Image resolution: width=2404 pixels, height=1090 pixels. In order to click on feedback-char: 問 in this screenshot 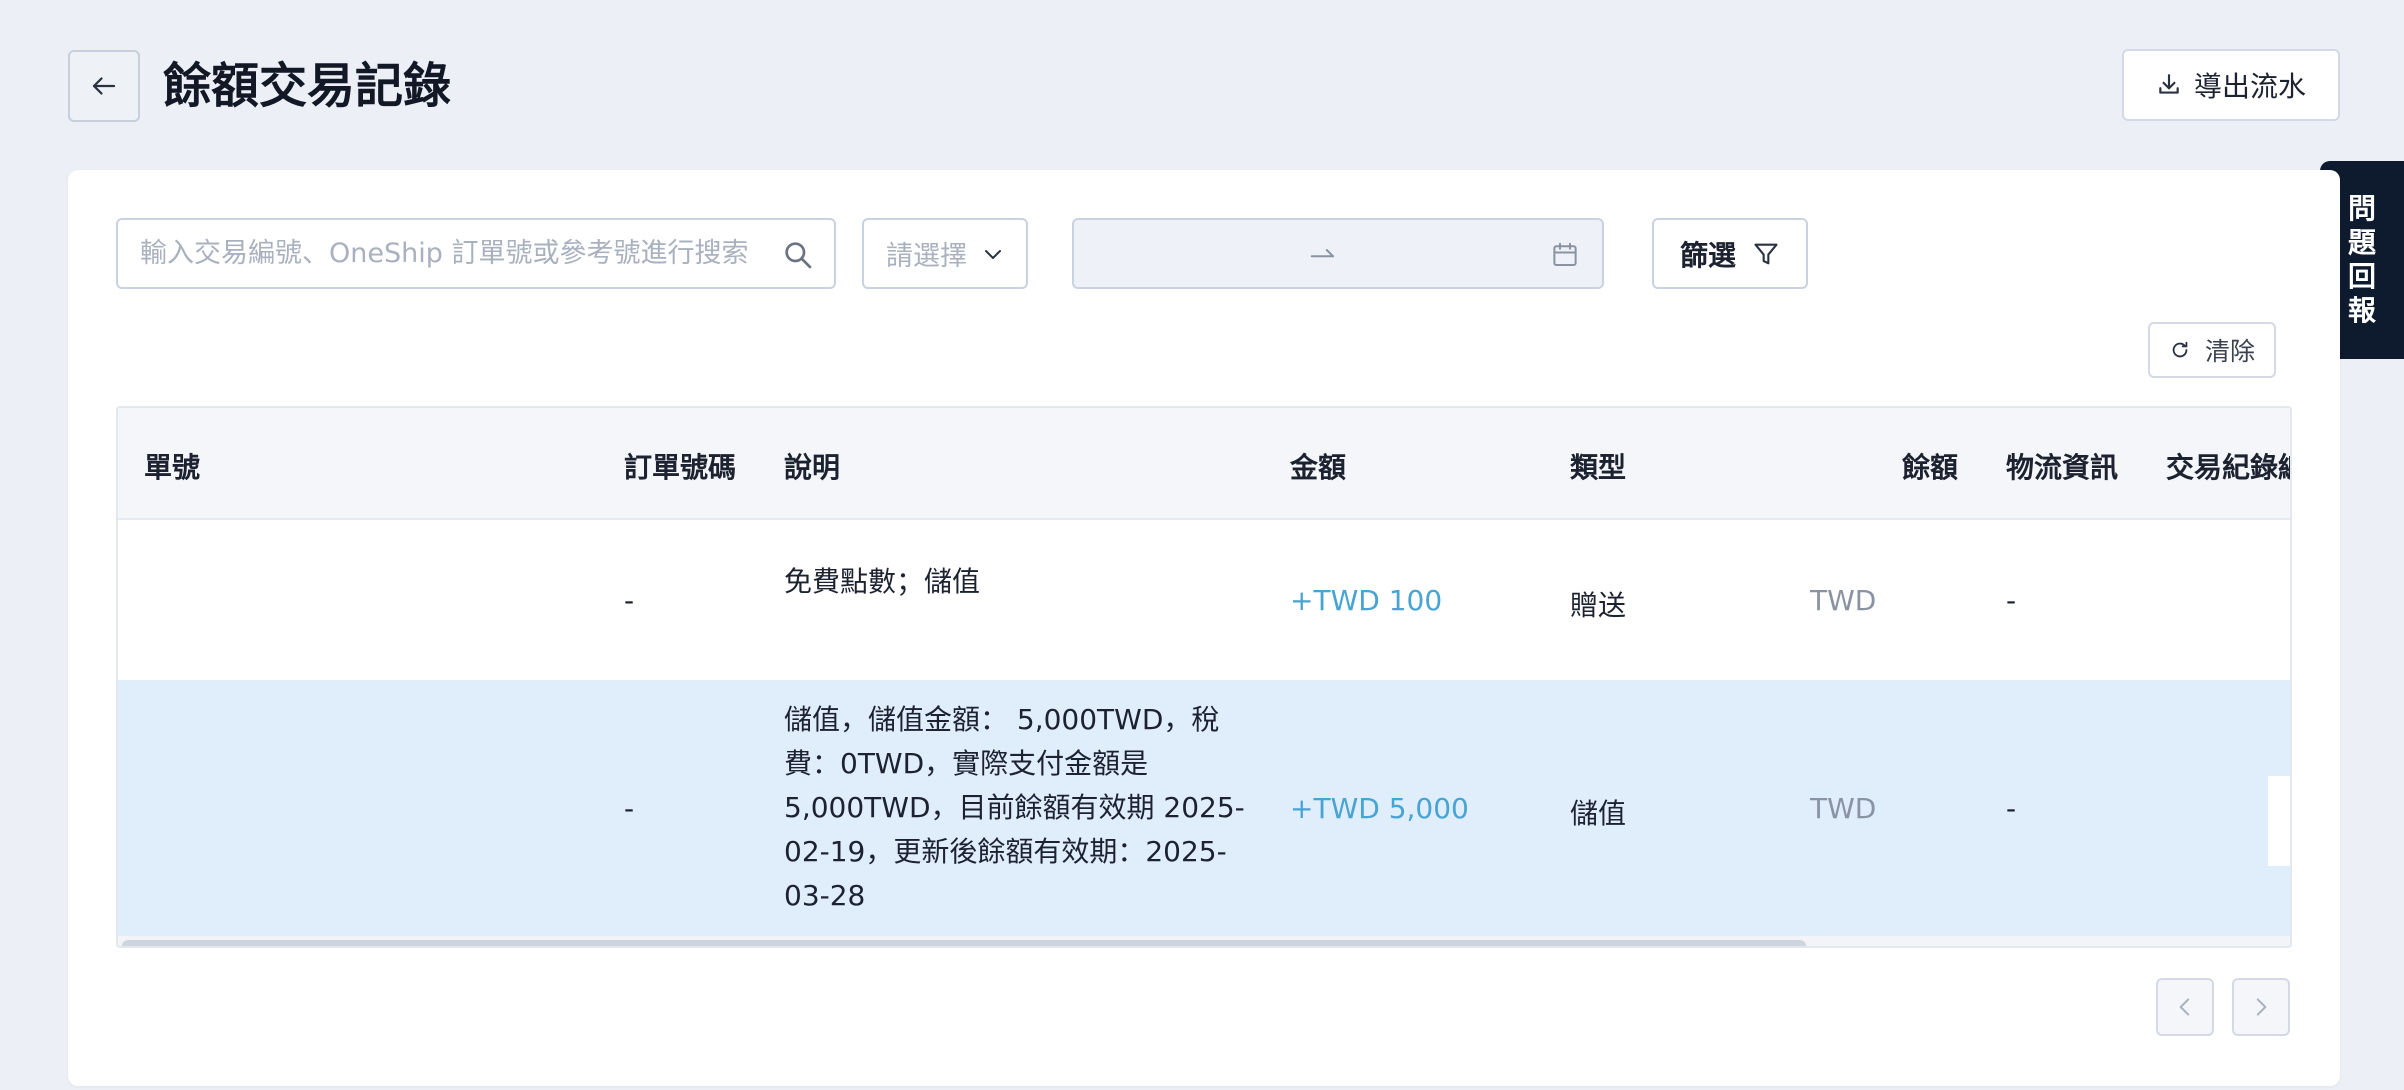, I will do `click(2361, 208)`.